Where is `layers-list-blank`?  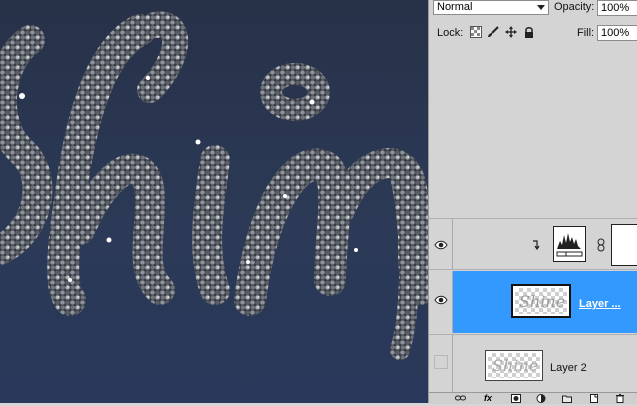
layers-list-blank is located at coordinates (533, 133).